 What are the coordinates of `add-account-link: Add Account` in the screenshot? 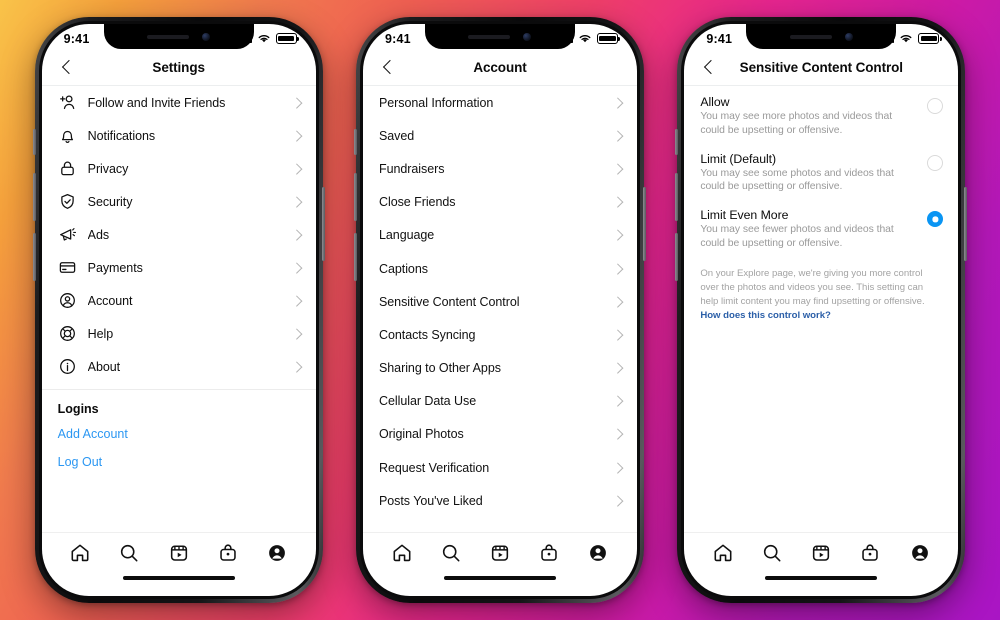 It's located at (179, 434).